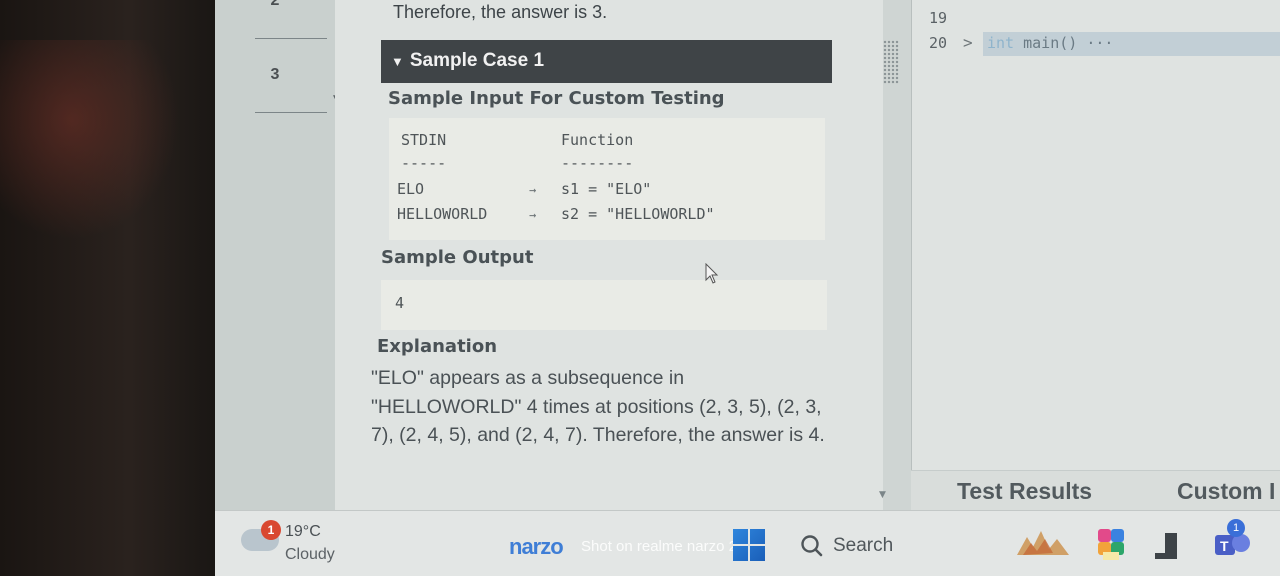  I want to click on mouse-cursor-icon, so click(712, 273).